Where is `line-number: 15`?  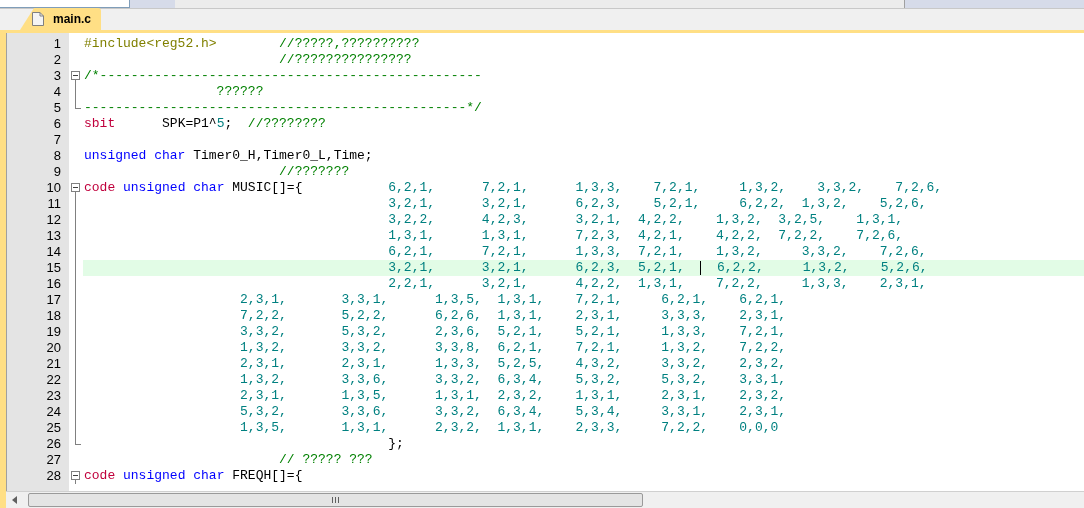
line-number: 15 is located at coordinates (53, 268).